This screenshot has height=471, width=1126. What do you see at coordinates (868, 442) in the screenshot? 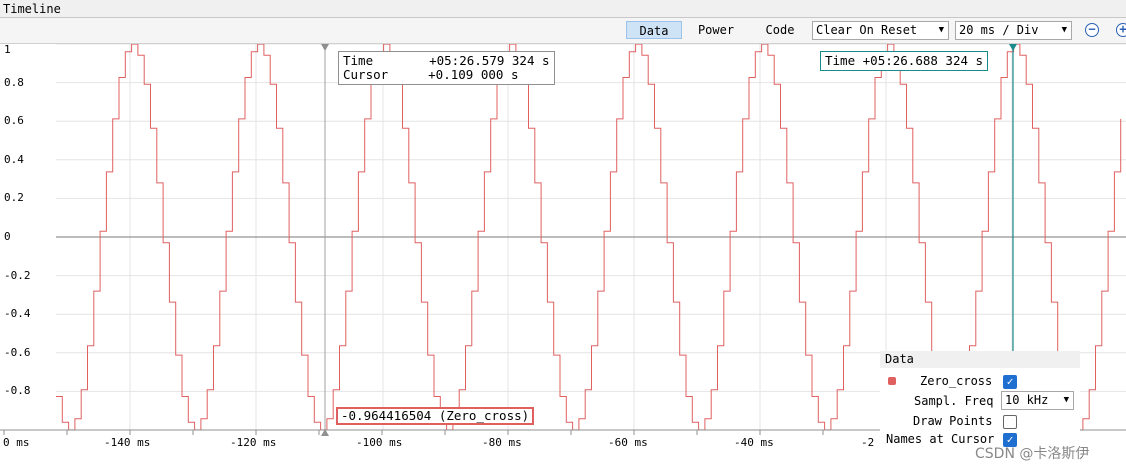
I see `x-tick-label: -2` at bounding box center [868, 442].